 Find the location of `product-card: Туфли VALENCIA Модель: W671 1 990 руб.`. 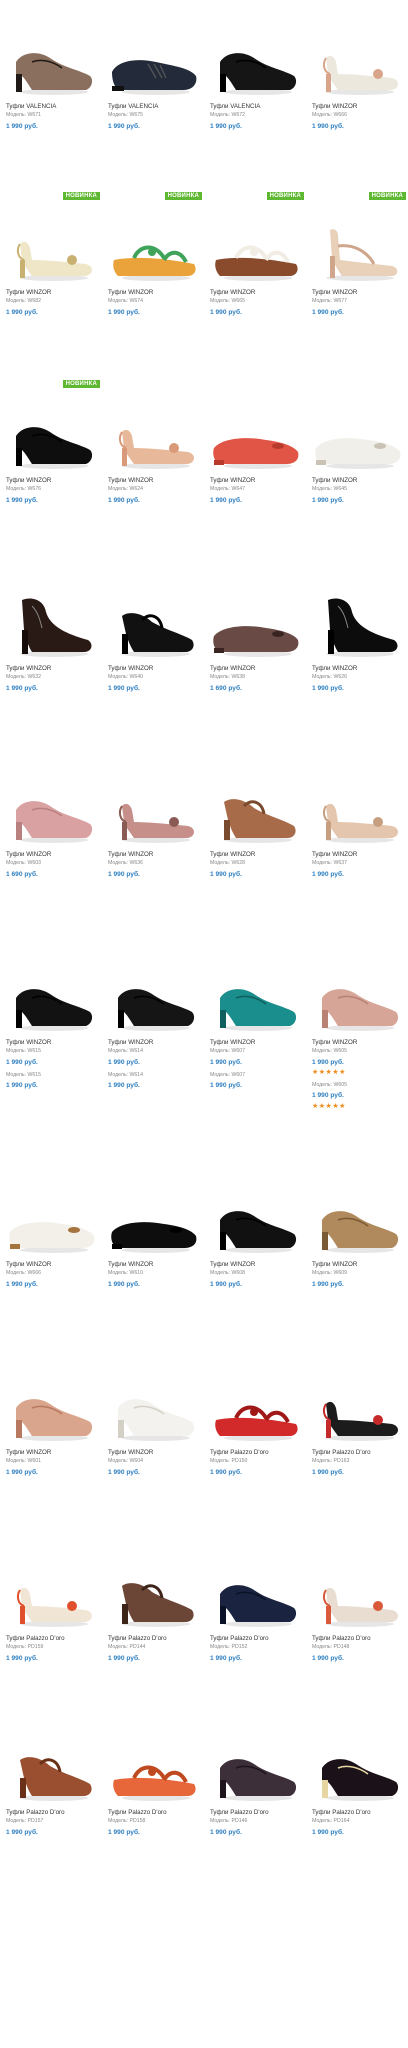

product-card: Туфли VALENCIA Модель: W671 1 990 руб. is located at coordinates (51, 109).